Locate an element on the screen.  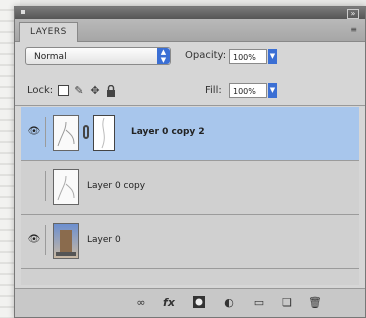
opacity-field: 100% is located at coordinates (248, 56).